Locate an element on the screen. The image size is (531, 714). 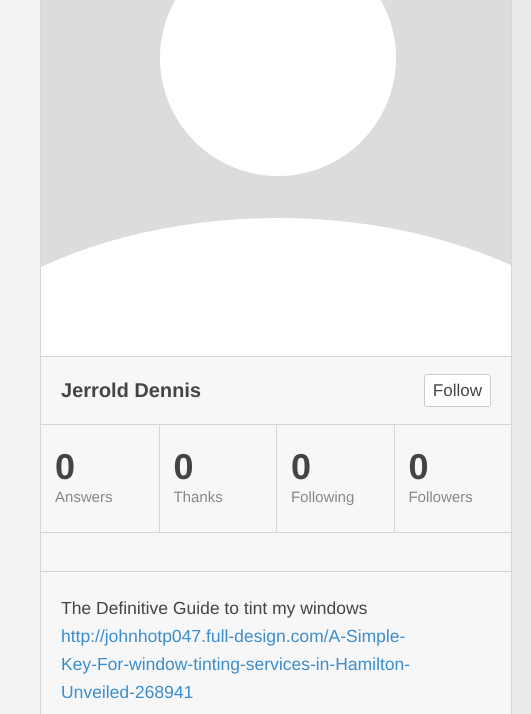
stat-label: Thanks is located at coordinates (199, 498).